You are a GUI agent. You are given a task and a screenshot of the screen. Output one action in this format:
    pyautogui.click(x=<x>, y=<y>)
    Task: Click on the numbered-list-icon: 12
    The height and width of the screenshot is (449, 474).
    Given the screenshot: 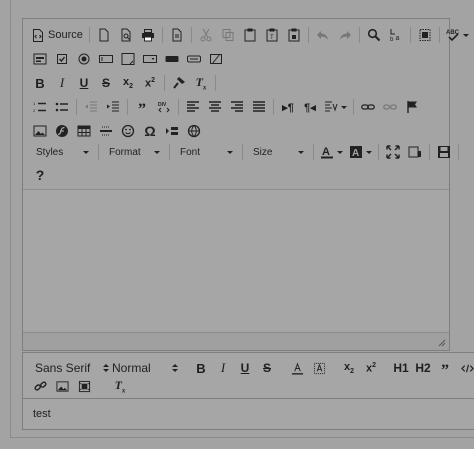 What is the action you would take?
    pyautogui.click(x=40, y=107)
    